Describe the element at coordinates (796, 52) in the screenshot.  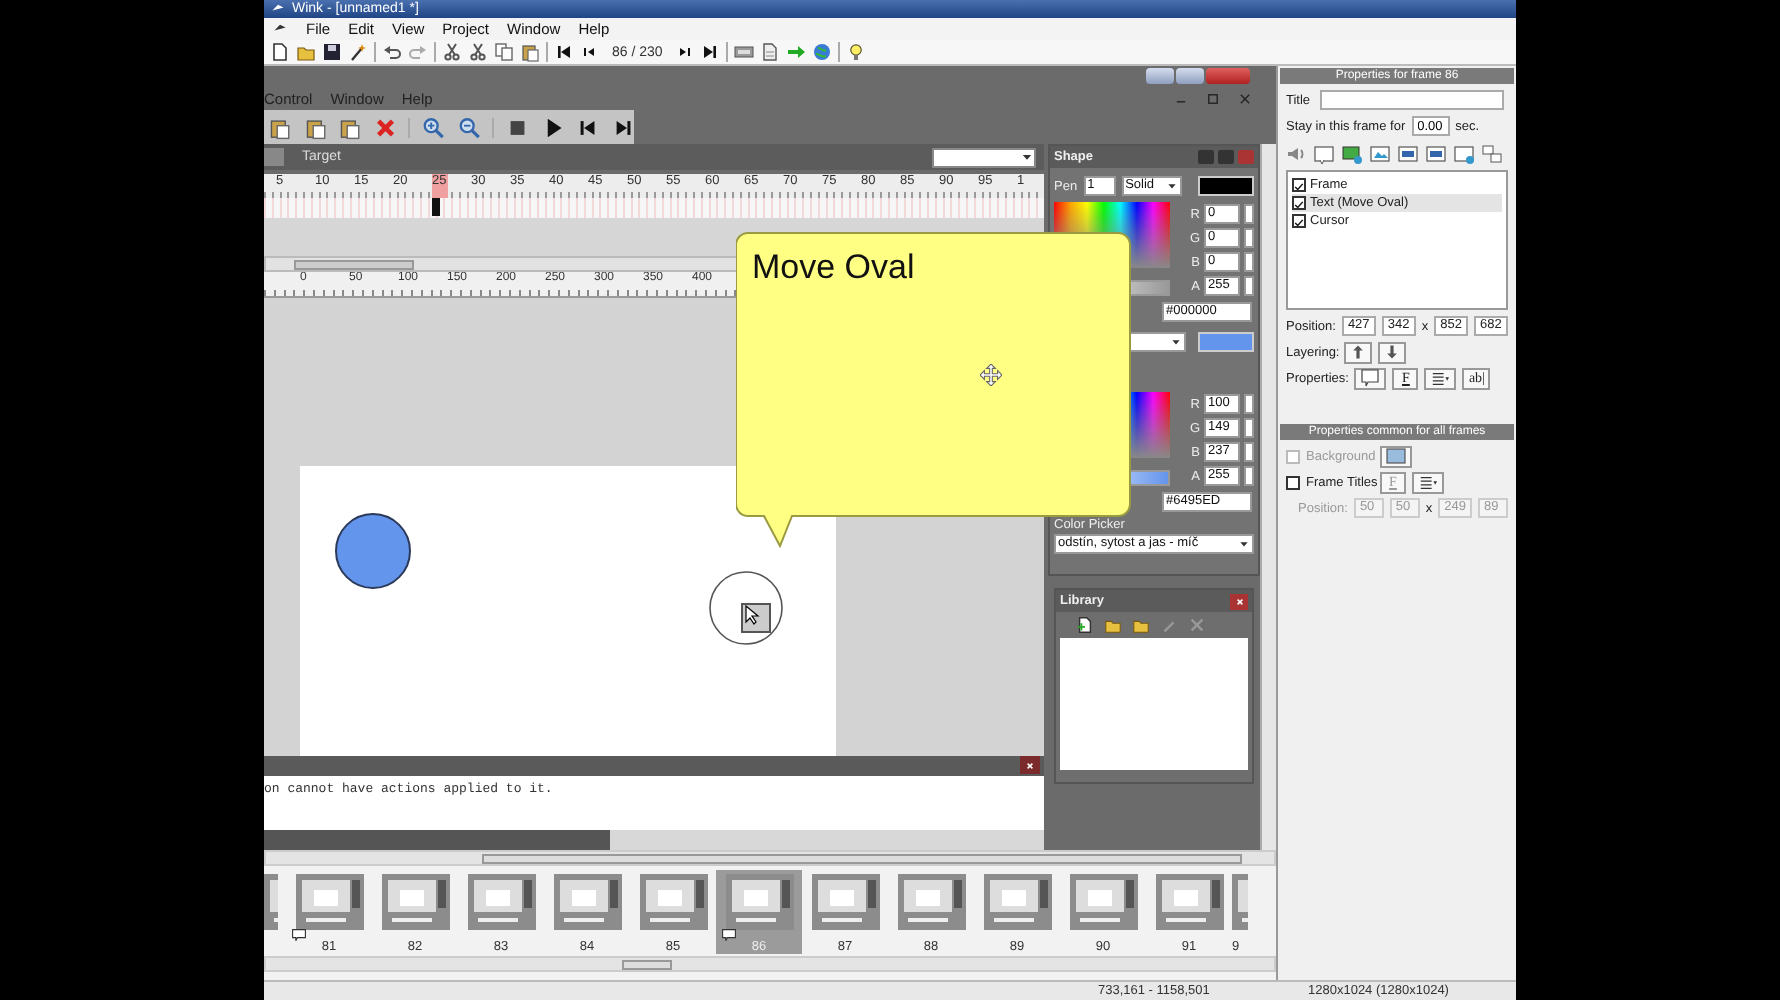
I see `arrow-icon` at that location.